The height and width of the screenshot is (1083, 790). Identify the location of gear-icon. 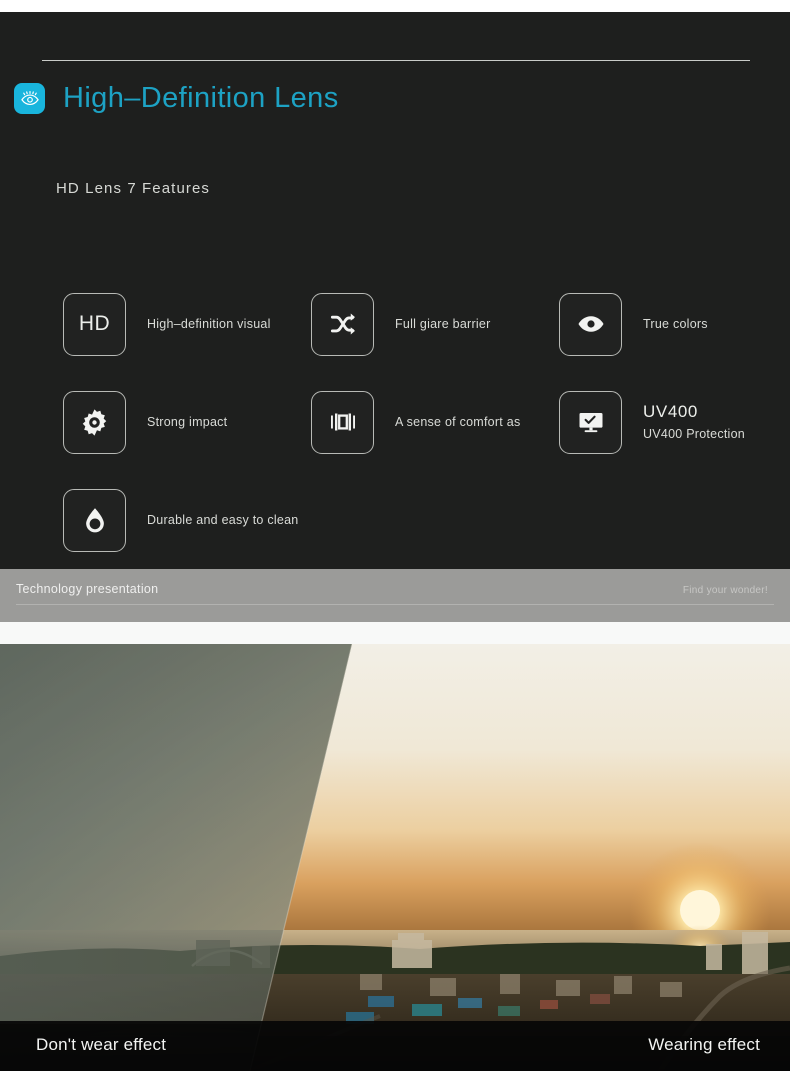
(94, 422).